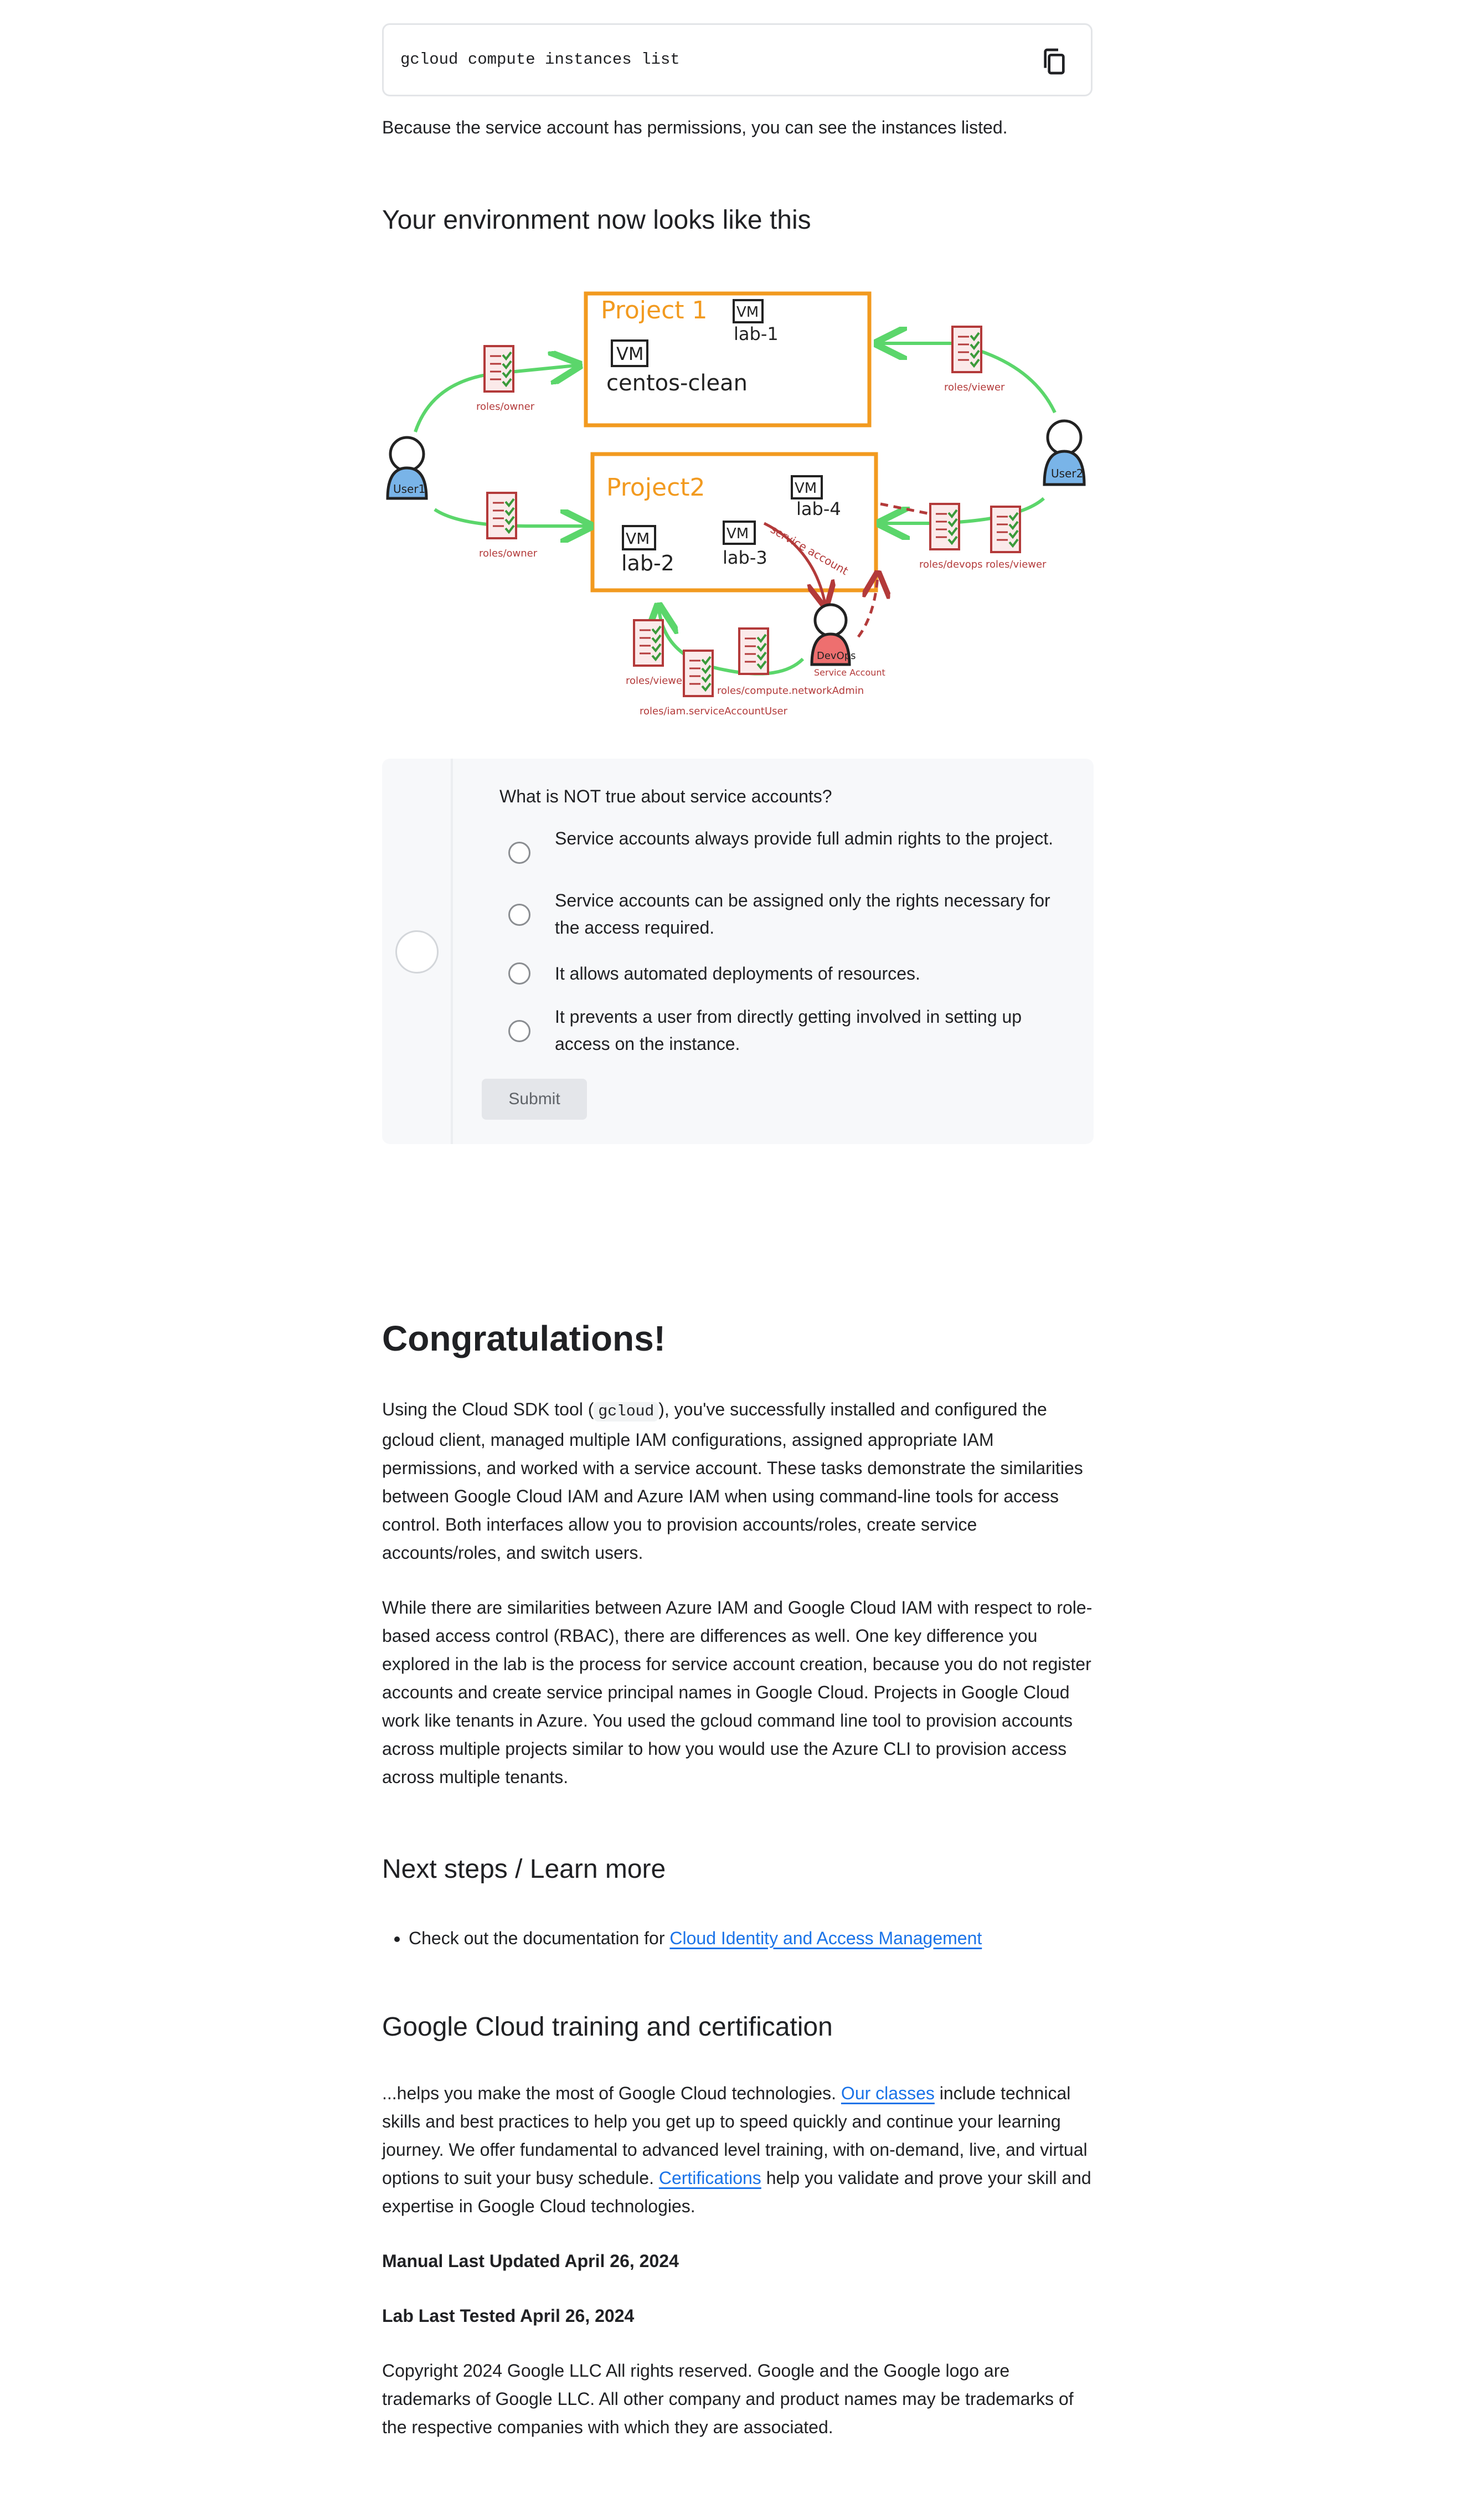  I want to click on vm-label: VM, so click(630, 353).